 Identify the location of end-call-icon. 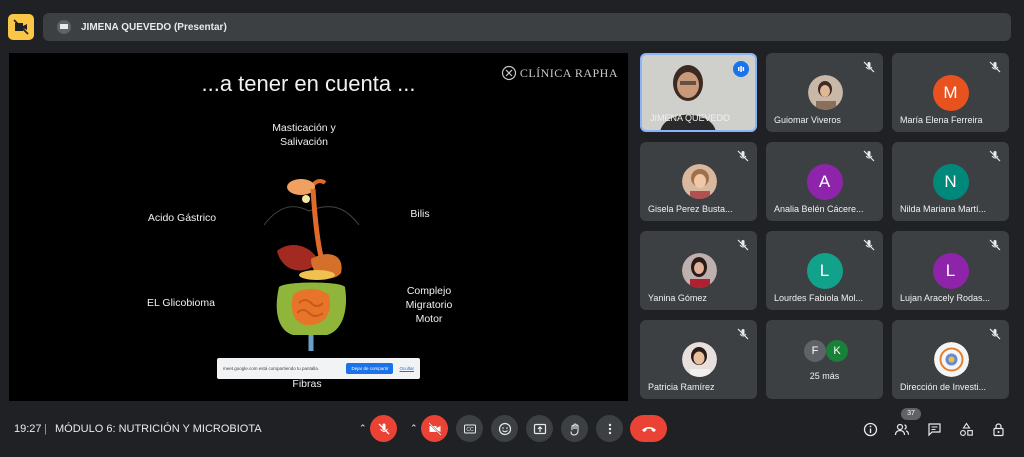
(648, 429).